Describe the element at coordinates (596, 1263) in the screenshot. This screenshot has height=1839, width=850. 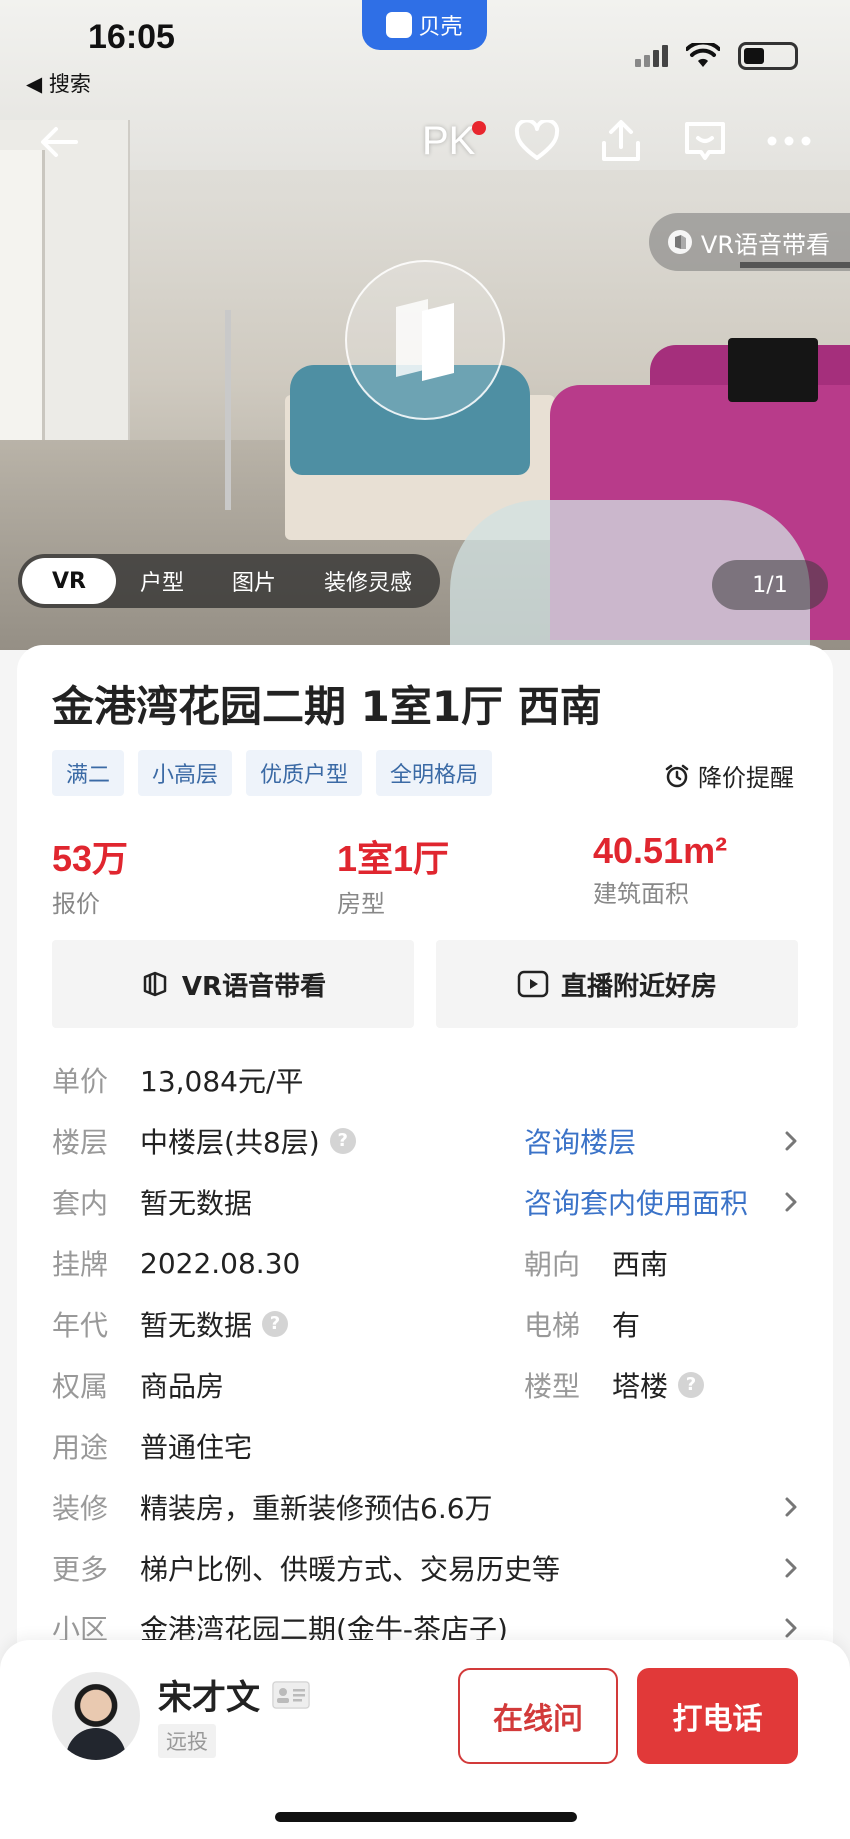
I see `detail-orientation: 朝向 西南` at that location.